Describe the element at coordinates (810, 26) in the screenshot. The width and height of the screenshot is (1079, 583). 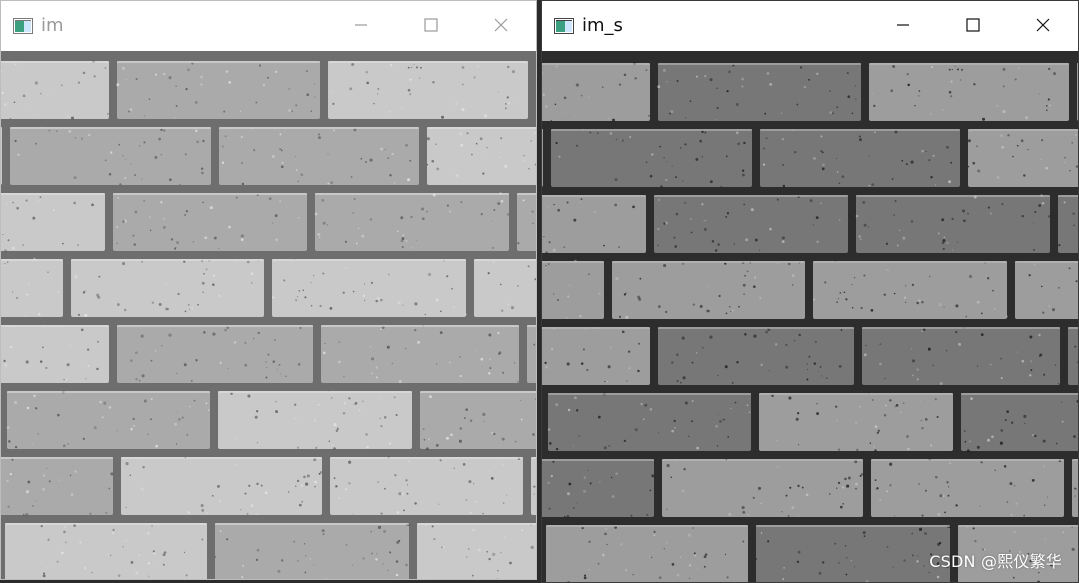
I see `titlebar: im_s` at that location.